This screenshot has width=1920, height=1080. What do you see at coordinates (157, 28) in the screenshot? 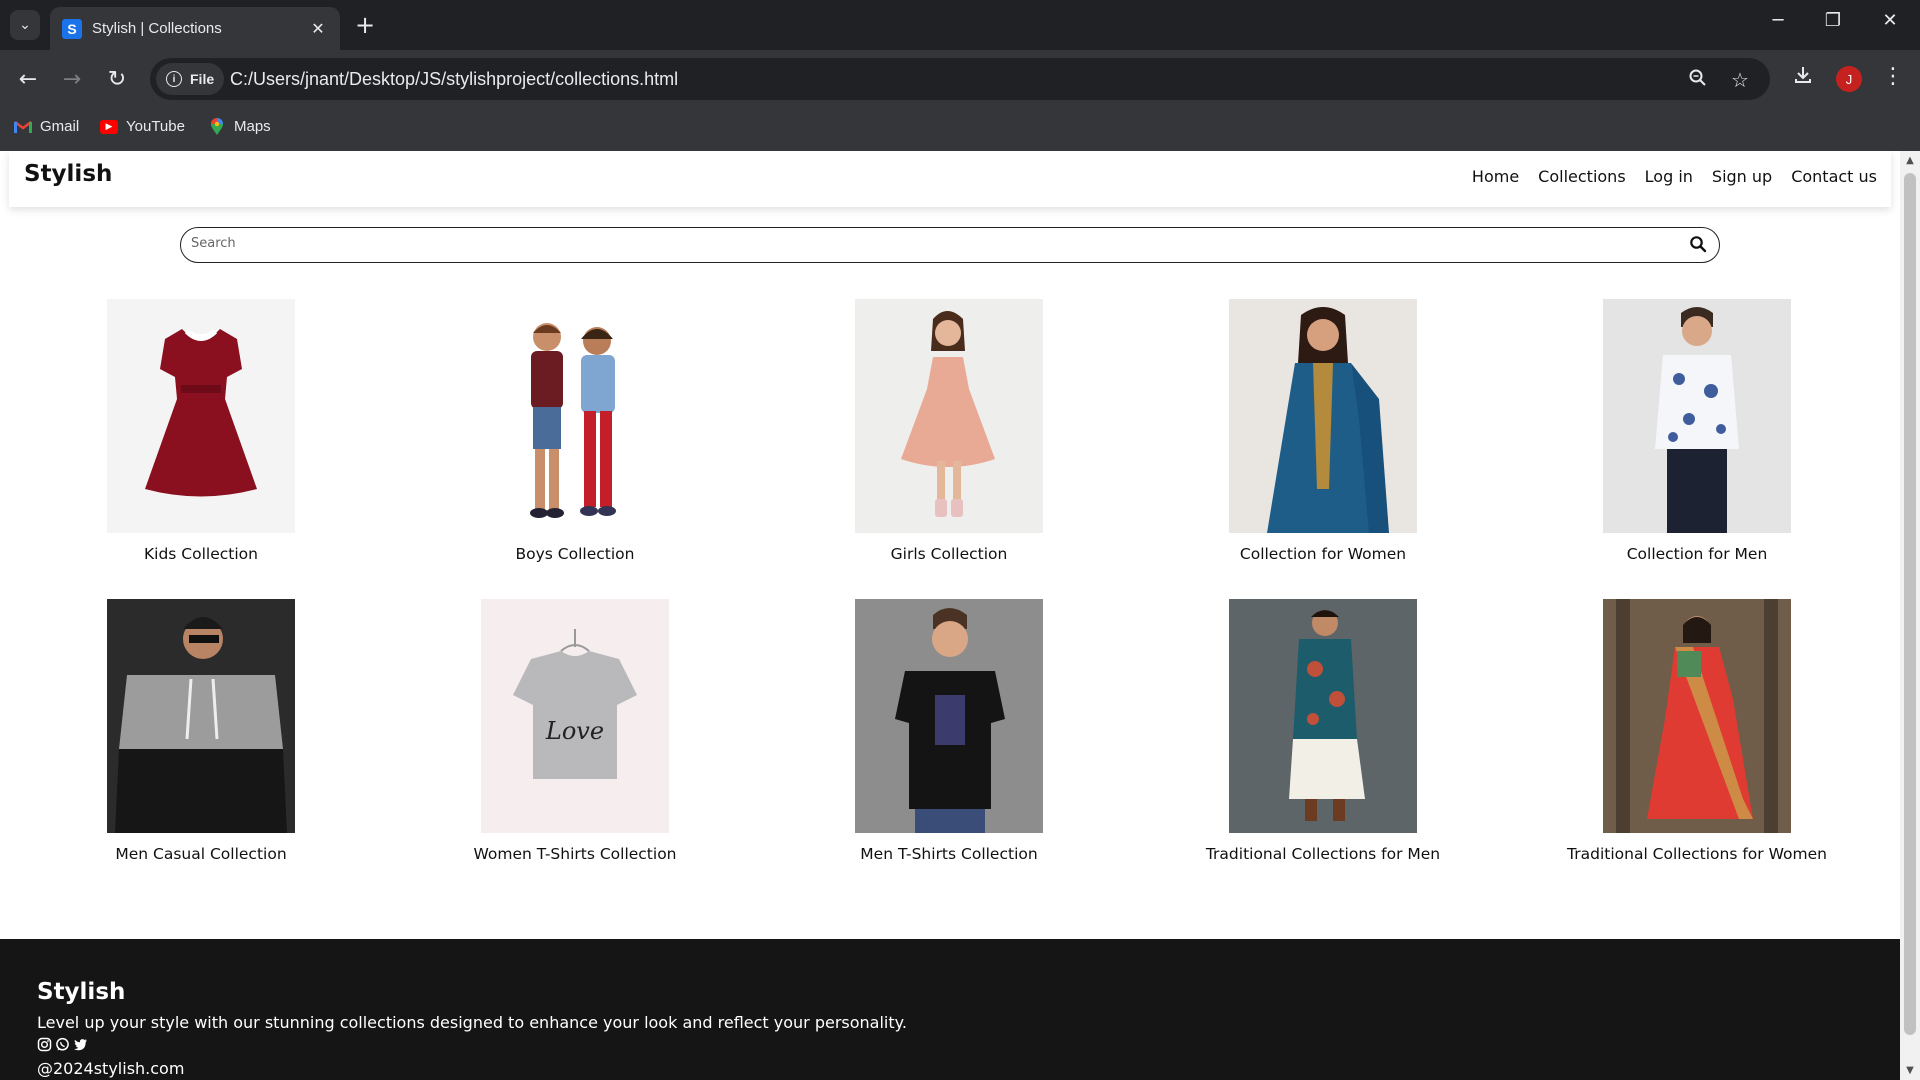
I see `tab-title: Stylish | Collections` at bounding box center [157, 28].